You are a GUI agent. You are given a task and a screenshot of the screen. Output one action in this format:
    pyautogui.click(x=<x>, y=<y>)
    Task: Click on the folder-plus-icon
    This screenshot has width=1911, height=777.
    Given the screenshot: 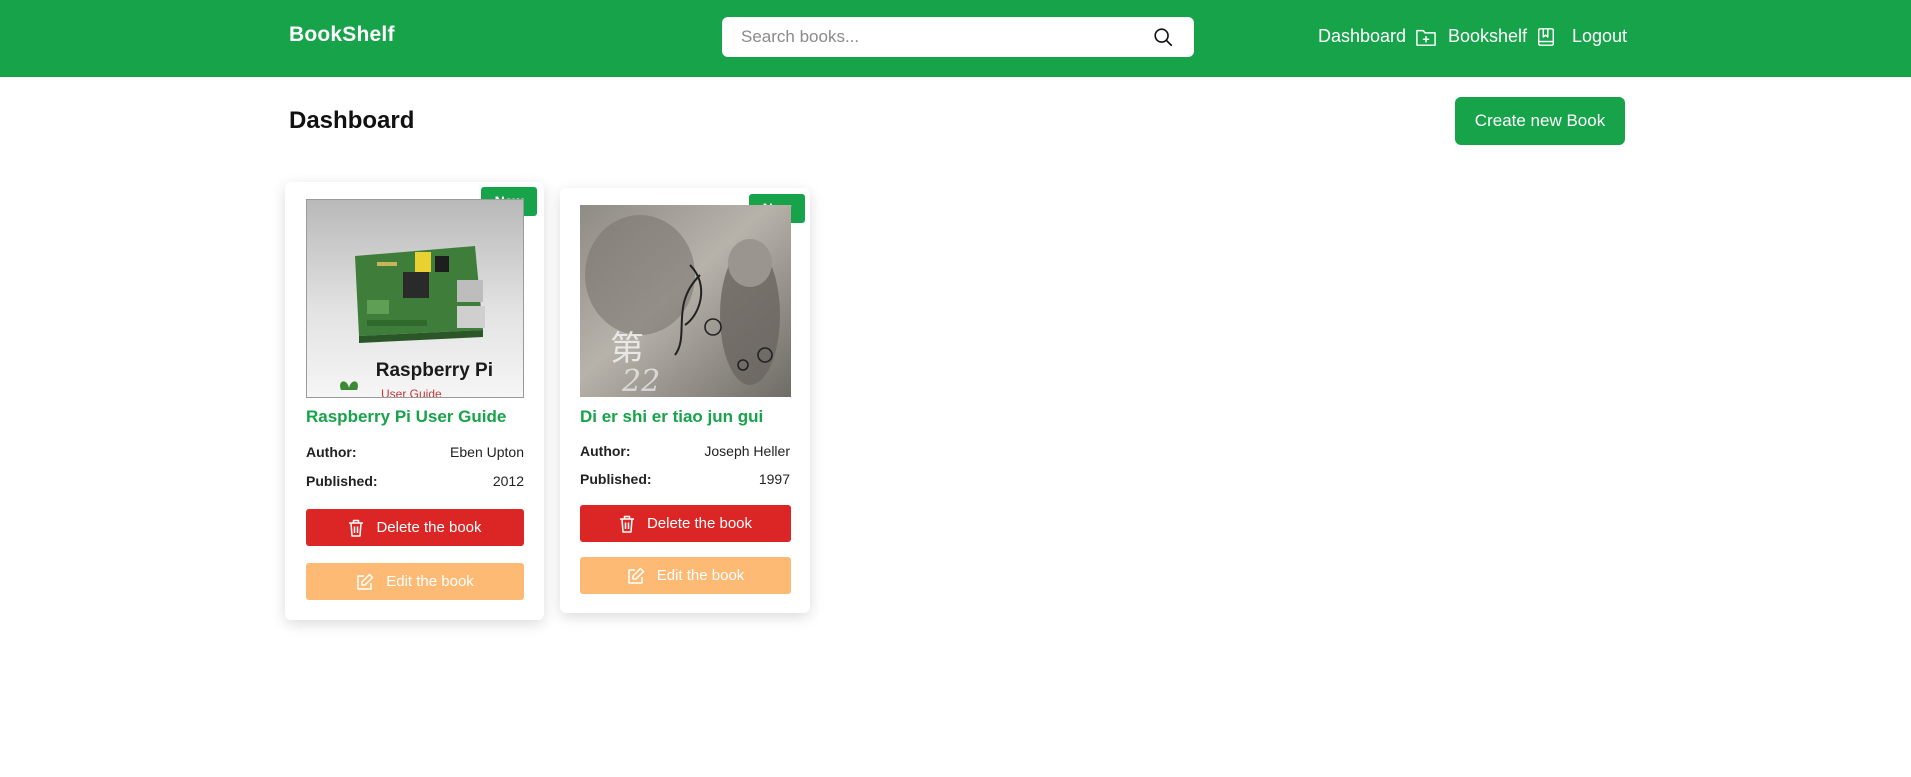 What is the action you would take?
    pyautogui.click(x=1426, y=37)
    